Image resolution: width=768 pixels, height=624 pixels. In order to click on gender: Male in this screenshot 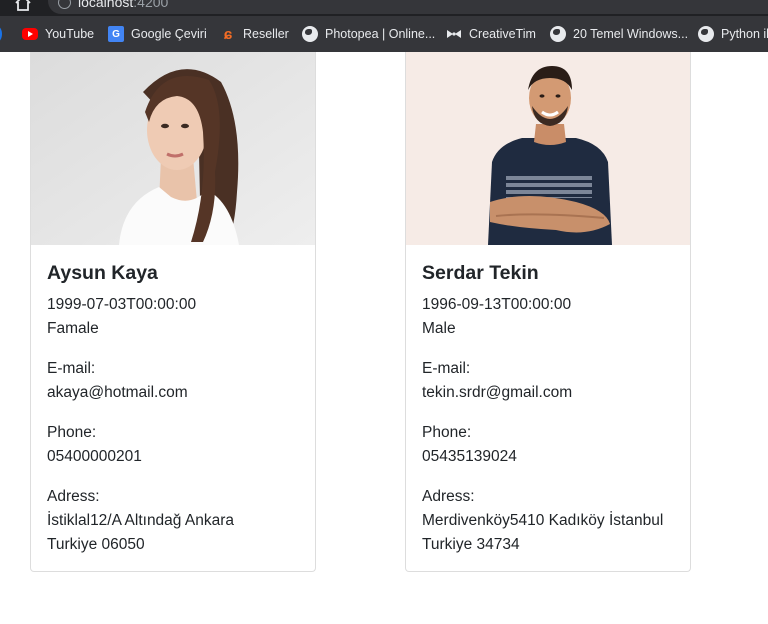, I will do `click(439, 328)`.